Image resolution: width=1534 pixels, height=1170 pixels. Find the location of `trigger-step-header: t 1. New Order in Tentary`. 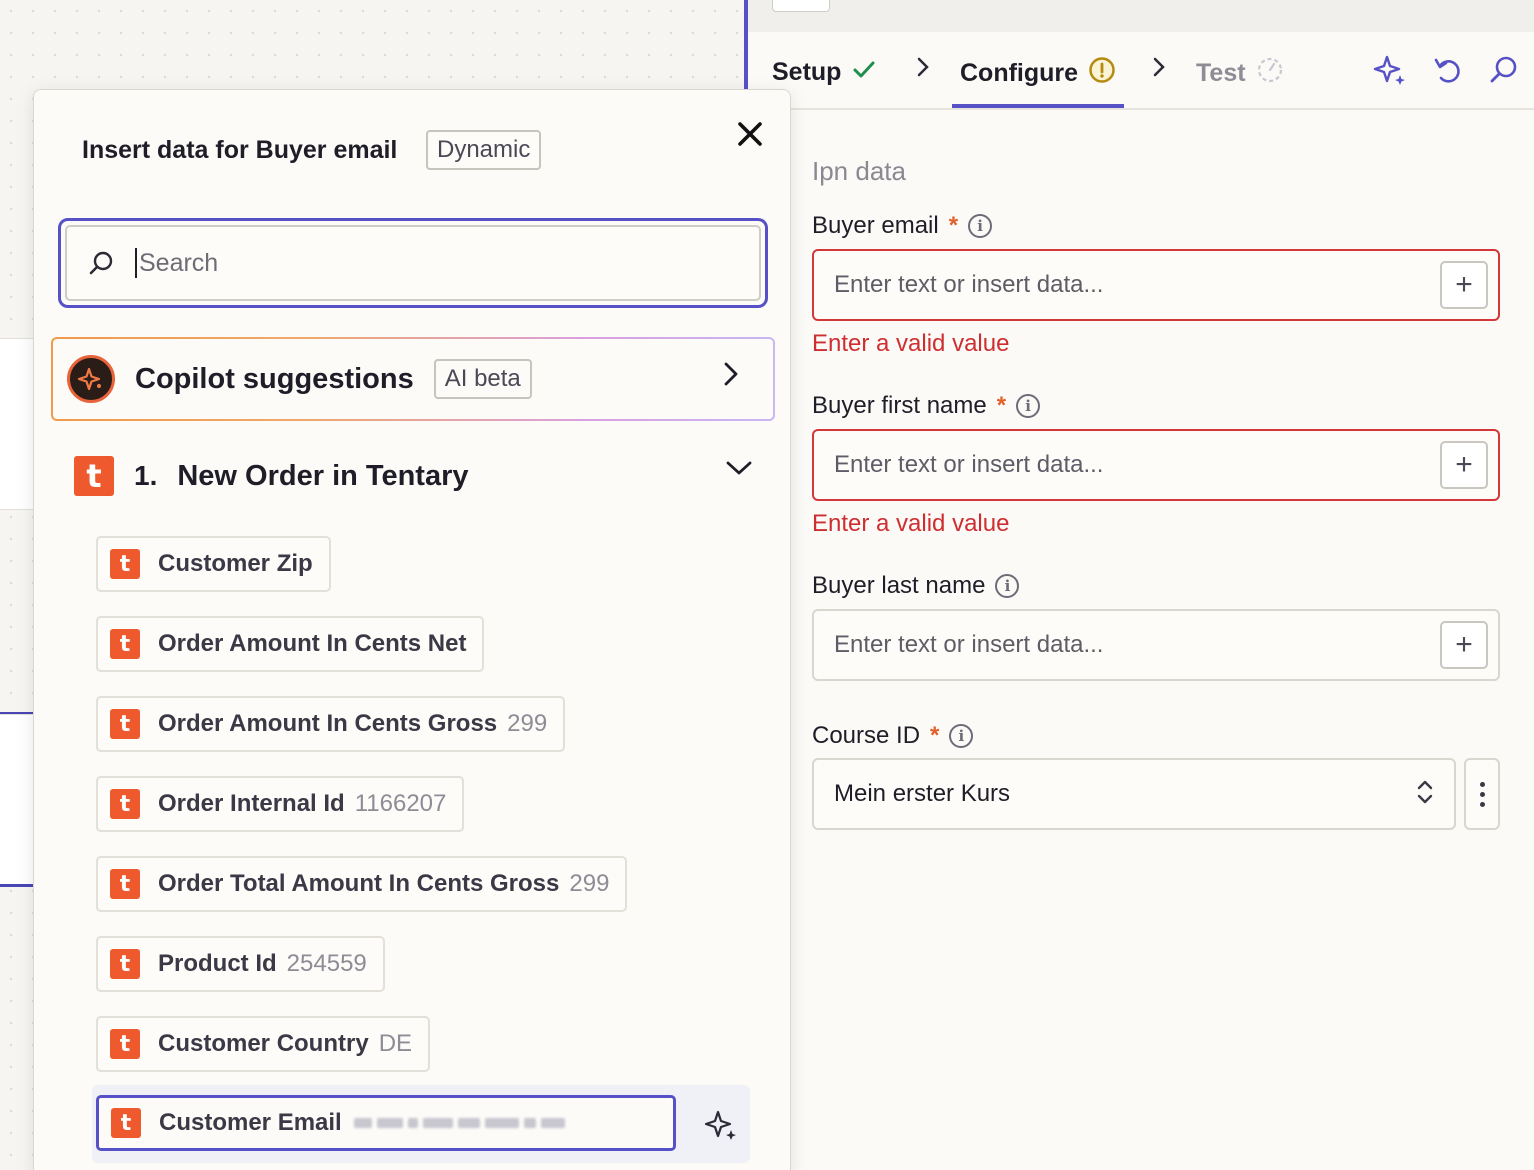

trigger-step-header: t 1. New Order in Tentary is located at coordinates (414, 476).